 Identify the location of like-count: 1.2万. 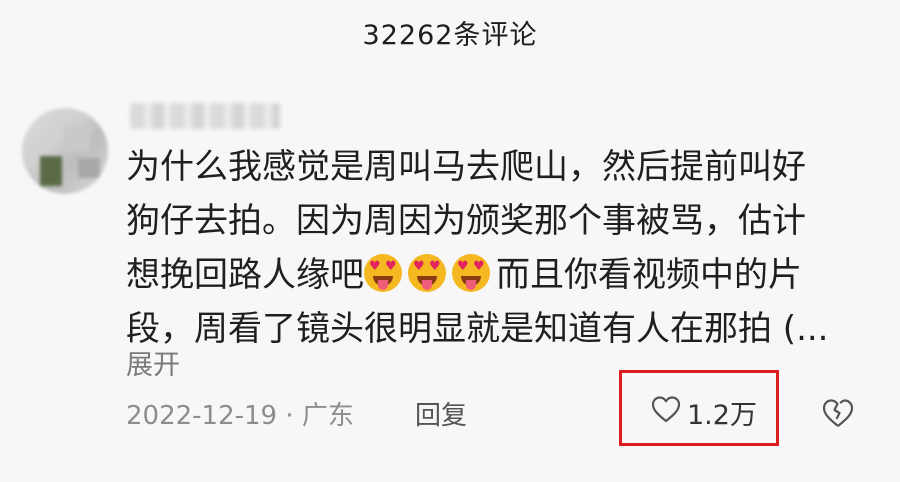
(722, 415).